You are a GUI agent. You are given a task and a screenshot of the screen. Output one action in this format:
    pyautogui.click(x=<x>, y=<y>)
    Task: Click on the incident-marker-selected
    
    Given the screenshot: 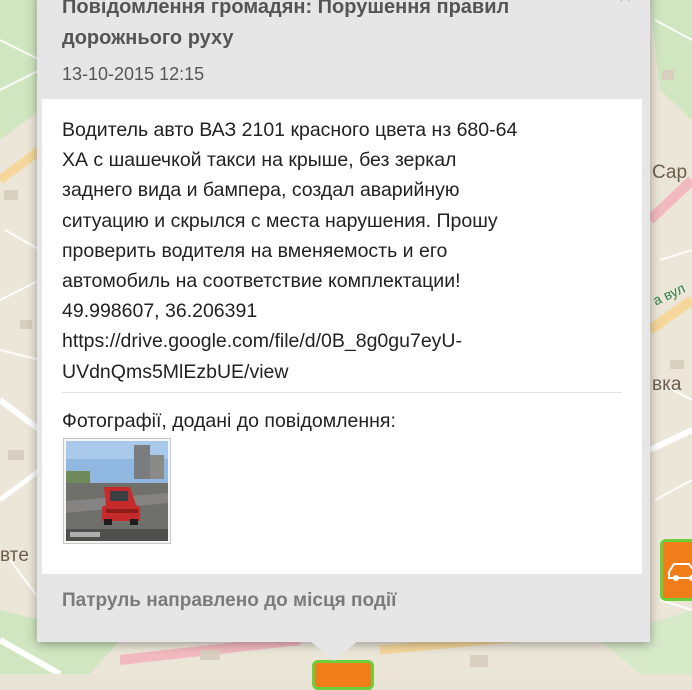 What is the action you would take?
    pyautogui.click(x=343, y=675)
    